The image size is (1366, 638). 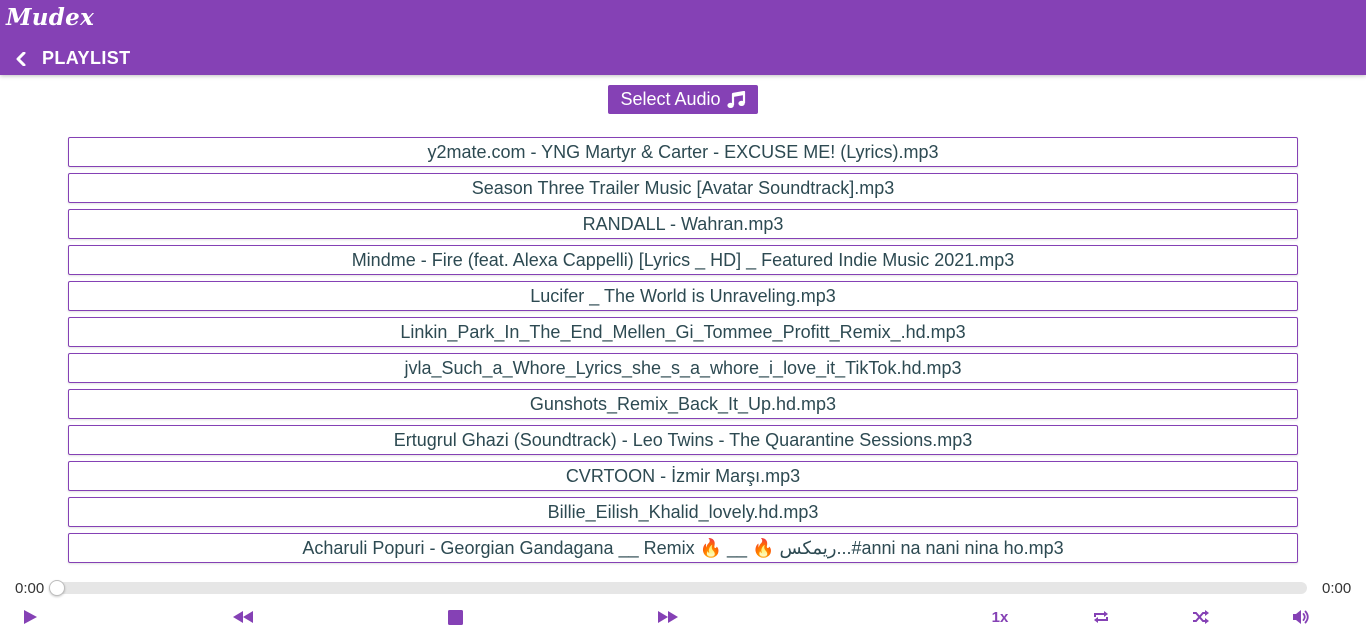 I want to click on duration-time: 0:00, so click(x=1337, y=588).